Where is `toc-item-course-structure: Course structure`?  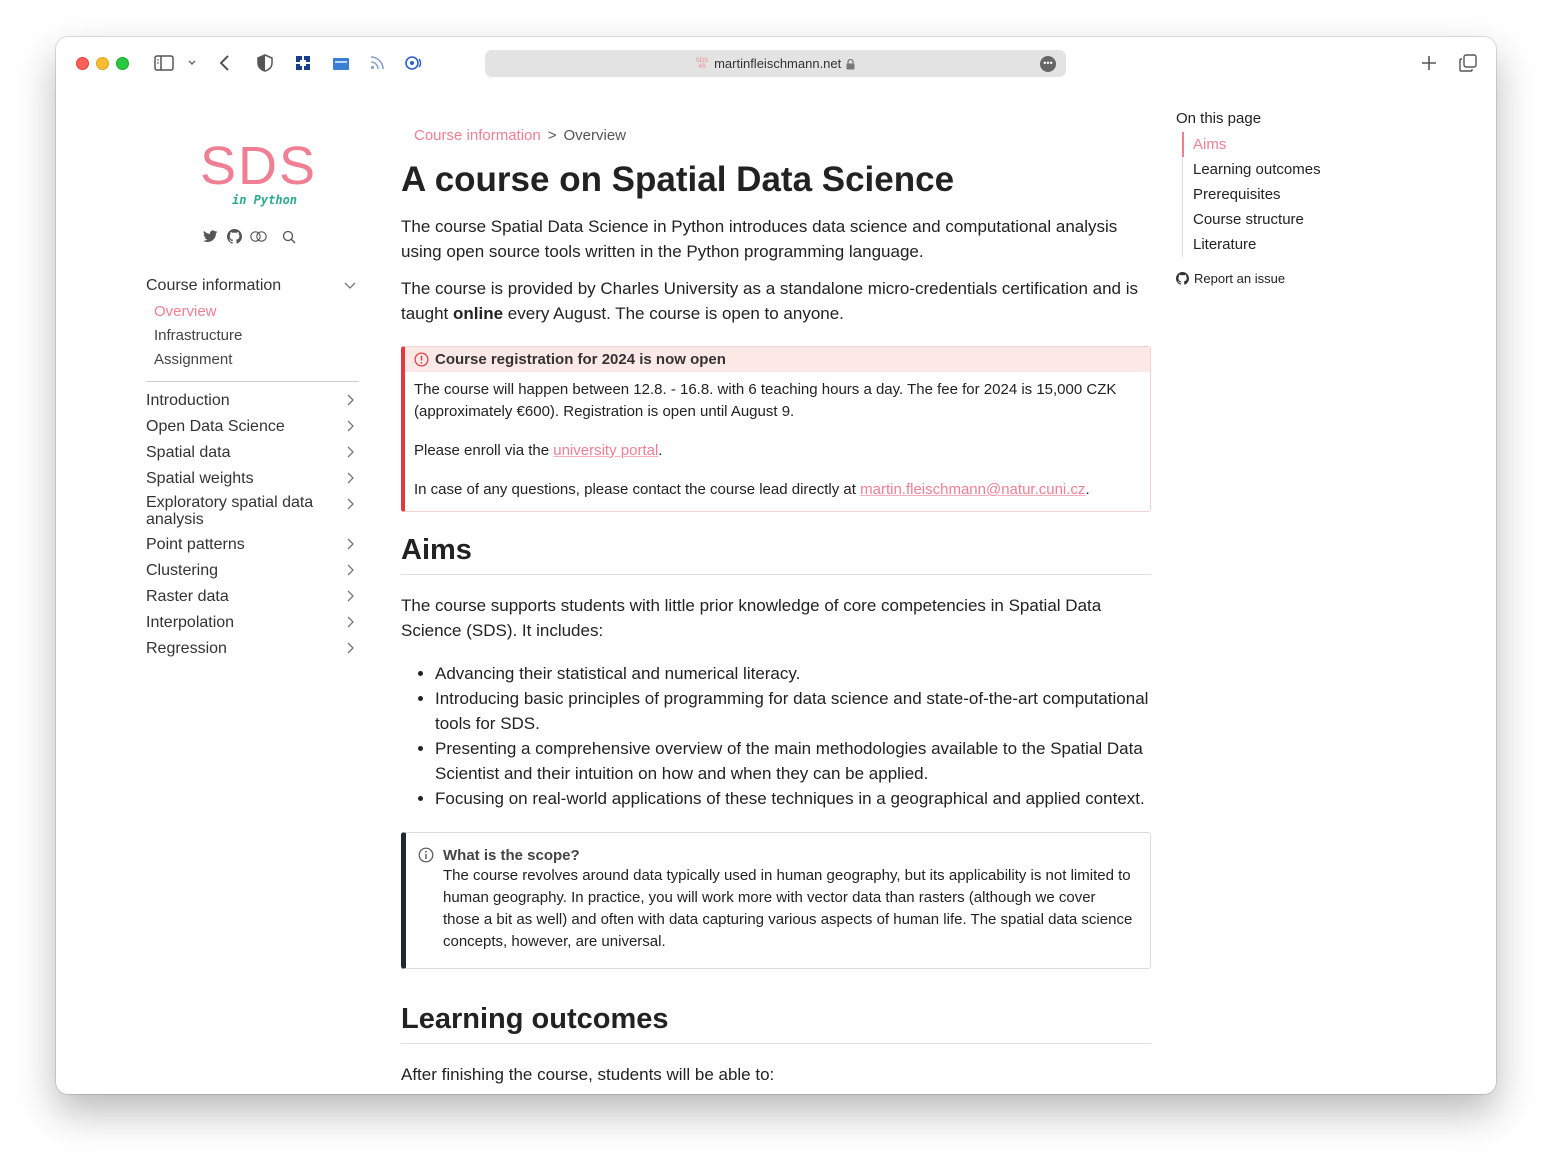
toc-item-course-structure: Course structure is located at coordinates (1279, 219).